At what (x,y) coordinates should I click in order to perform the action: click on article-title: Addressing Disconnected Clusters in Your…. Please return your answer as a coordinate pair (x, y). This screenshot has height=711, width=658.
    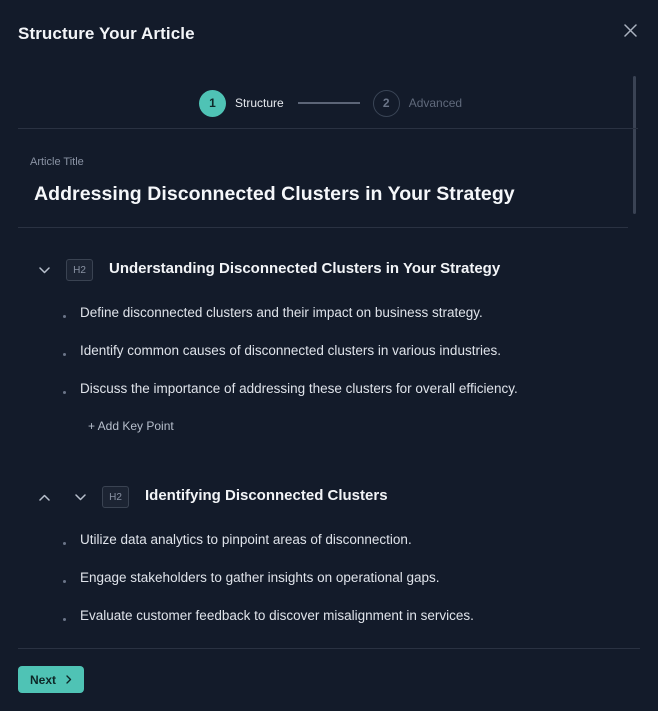
    Looking at the image, I should click on (274, 194).